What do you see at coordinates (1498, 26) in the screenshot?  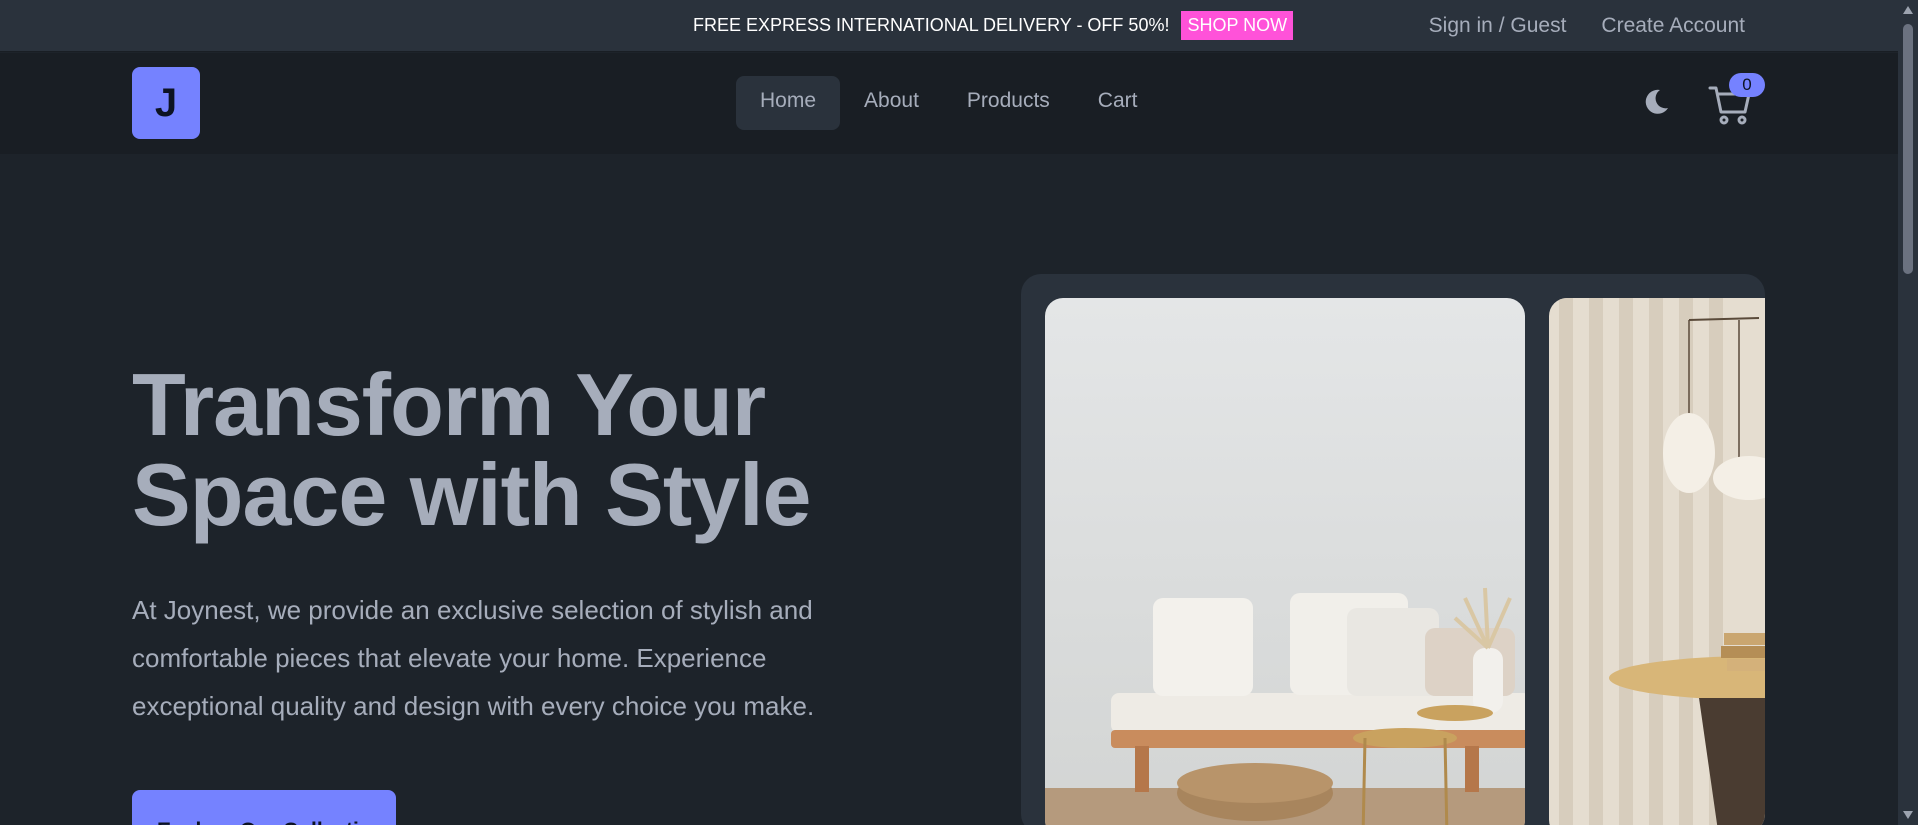 I see `sign-in-link: Sign in / Guest` at bounding box center [1498, 26].